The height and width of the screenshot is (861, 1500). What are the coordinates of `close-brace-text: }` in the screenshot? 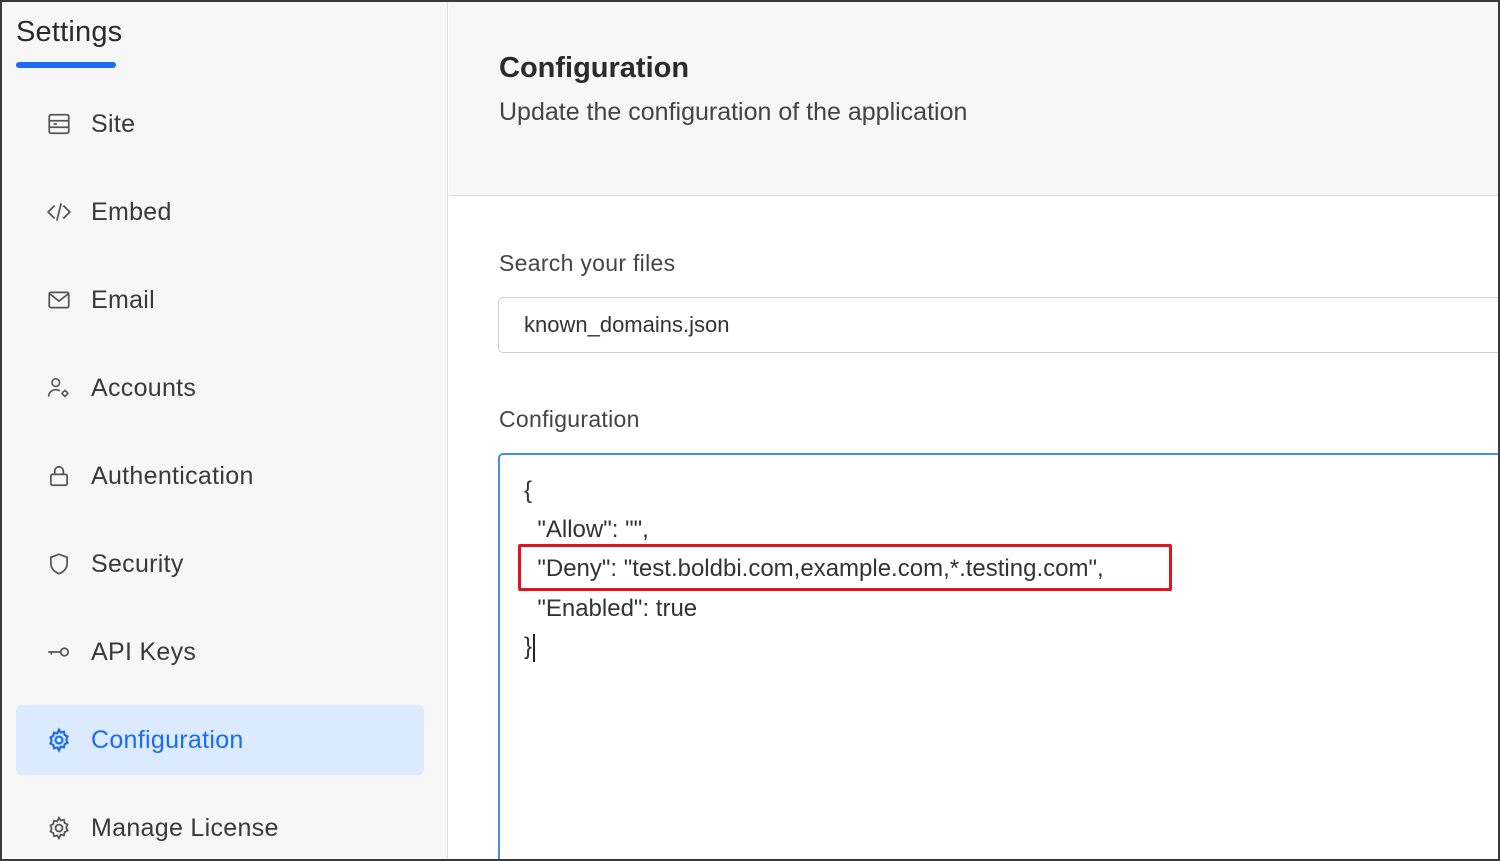 It's located at (528, 646).